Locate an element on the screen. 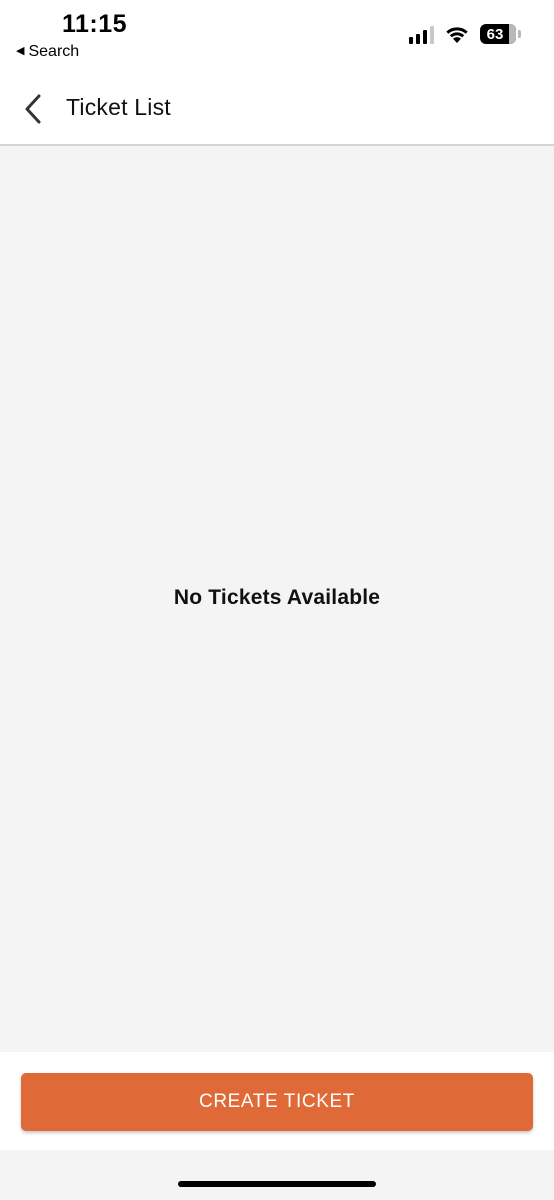 Image resolution: width=554 pixels, height=1200 pixels. chevron-left-icon is located at coordinates (33, 109).